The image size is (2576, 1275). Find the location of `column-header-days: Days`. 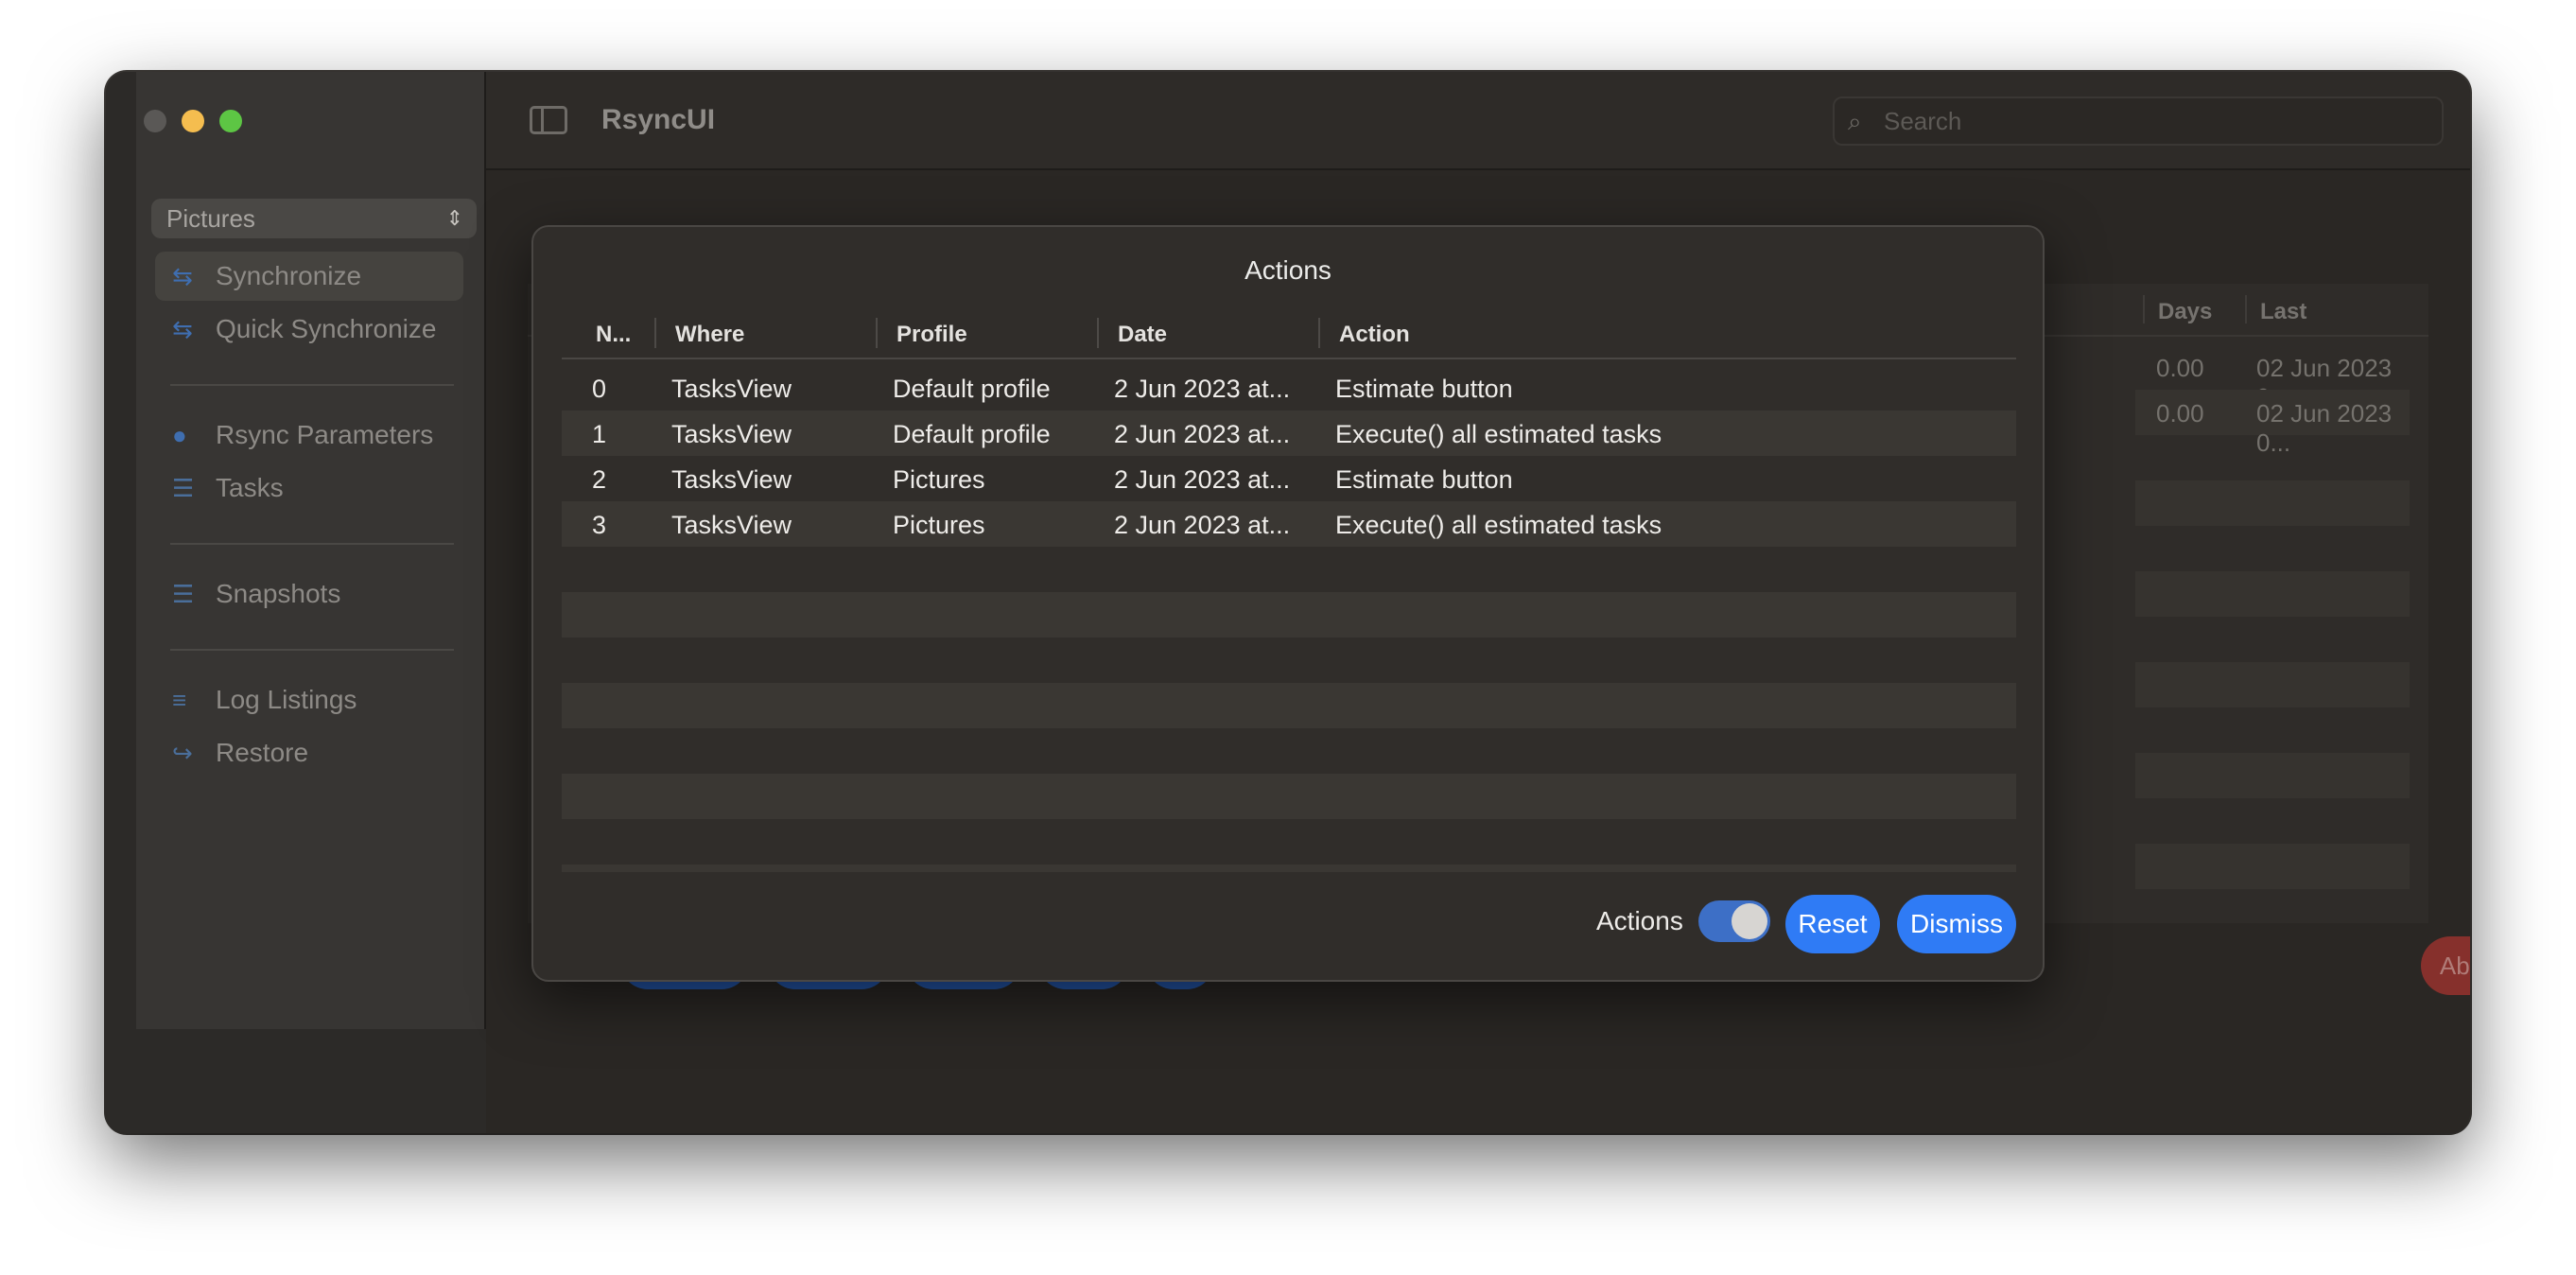

column-header-days: Days is located at coordinates (2185, 312).